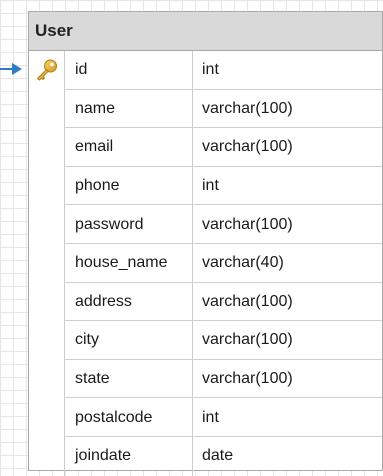 This screenshot has width=383, height=476. I want to click on column-name: address, so click(128, 302).